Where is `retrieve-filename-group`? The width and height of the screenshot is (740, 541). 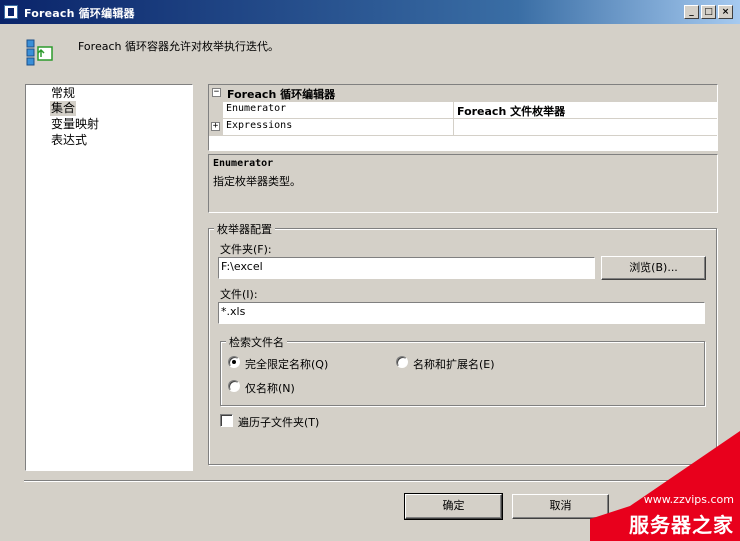 retrieve-filename-group is located at coordinates (462, 373).